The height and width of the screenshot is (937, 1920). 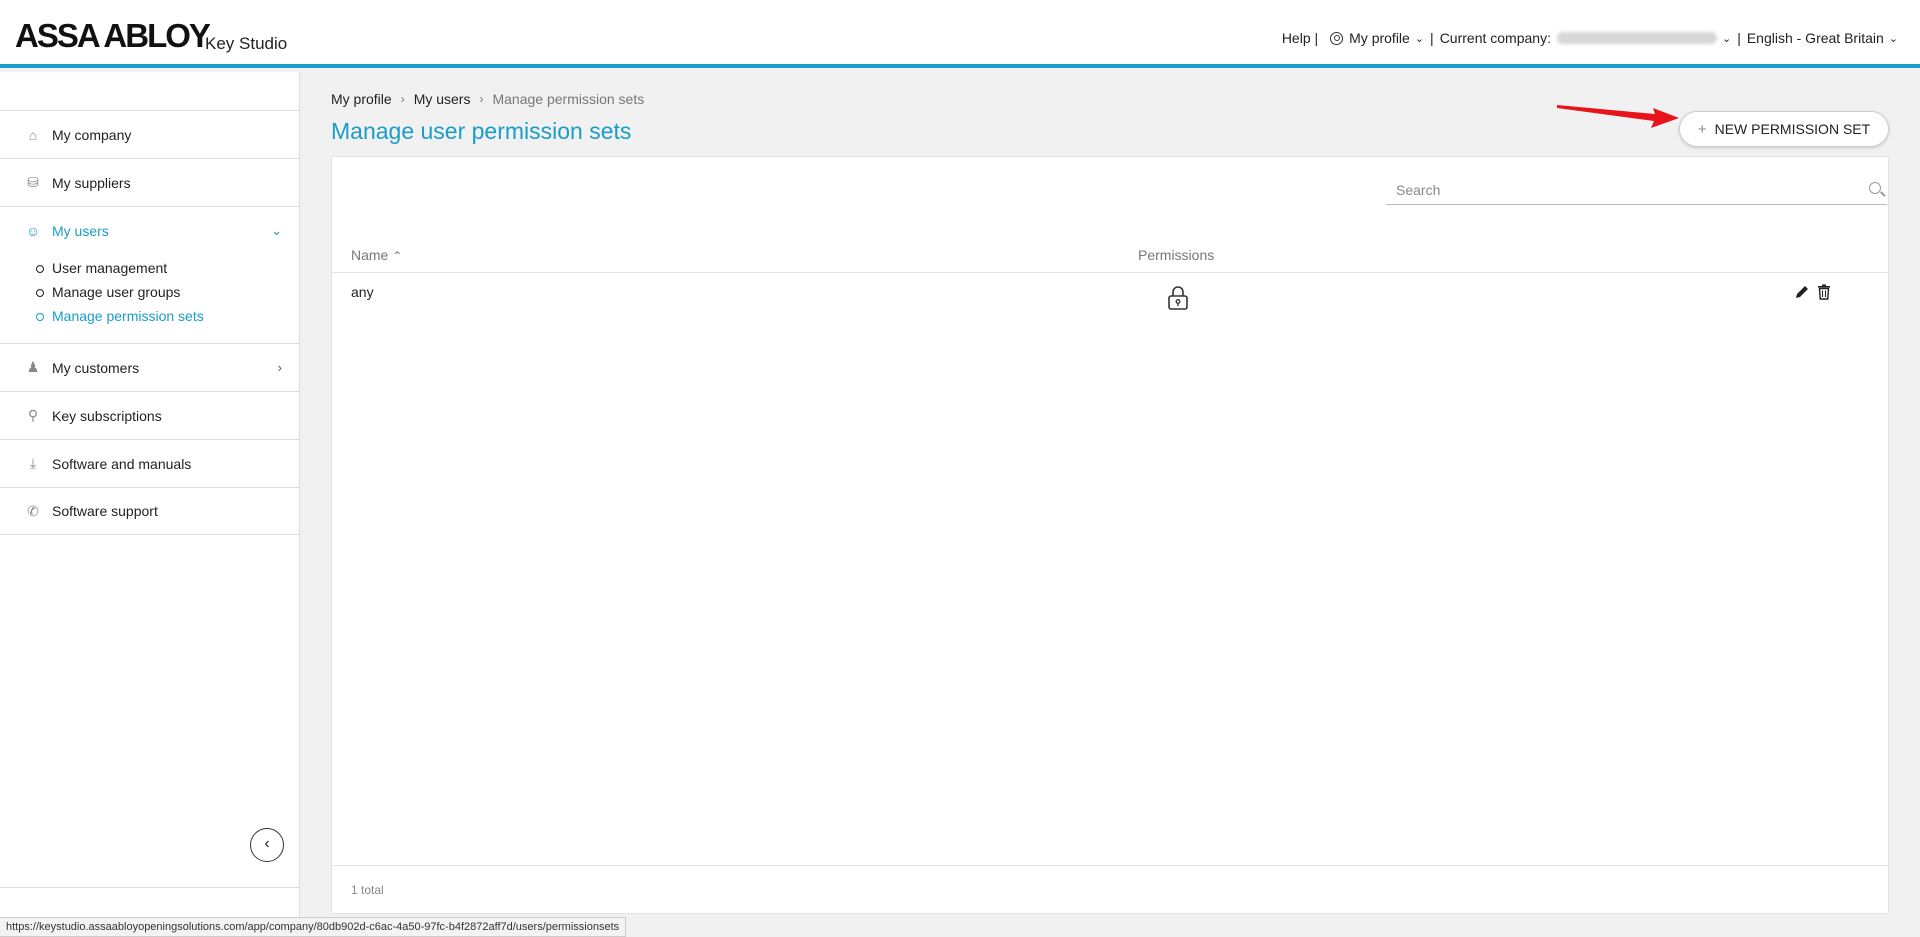 What do you see at coordinates (1636, 38) in the screenshot?
I see `company-name-redacted` at bounding box center [1636, 38].